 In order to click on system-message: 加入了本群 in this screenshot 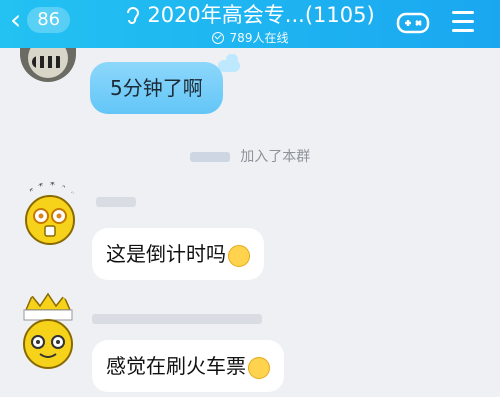, I will do `click(250, 156)`.